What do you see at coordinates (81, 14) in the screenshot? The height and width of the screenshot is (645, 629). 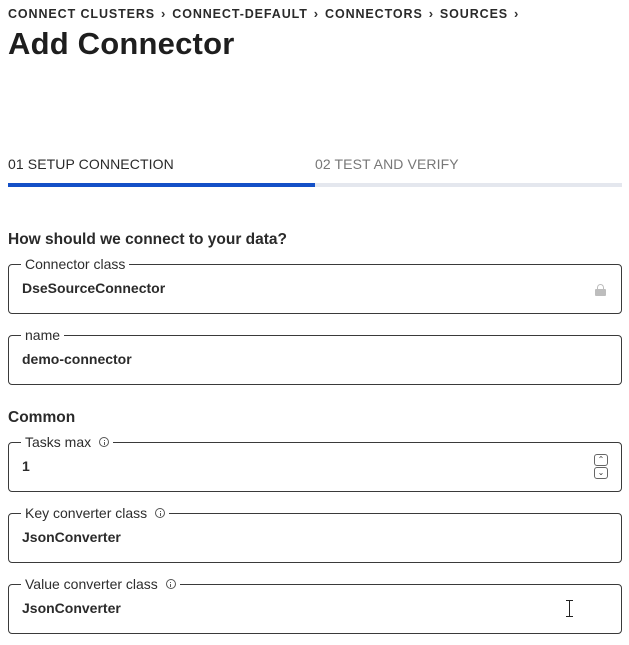 I see `breadcrumb-connect-clusters: CONNECT CLUSTERS` at bounding box center [81, 14].